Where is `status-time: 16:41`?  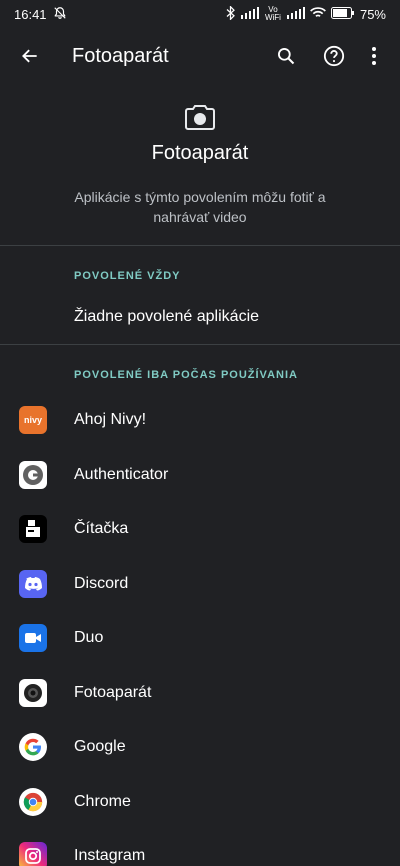 status-time: 16:41 is located at coordinates (30, 14).